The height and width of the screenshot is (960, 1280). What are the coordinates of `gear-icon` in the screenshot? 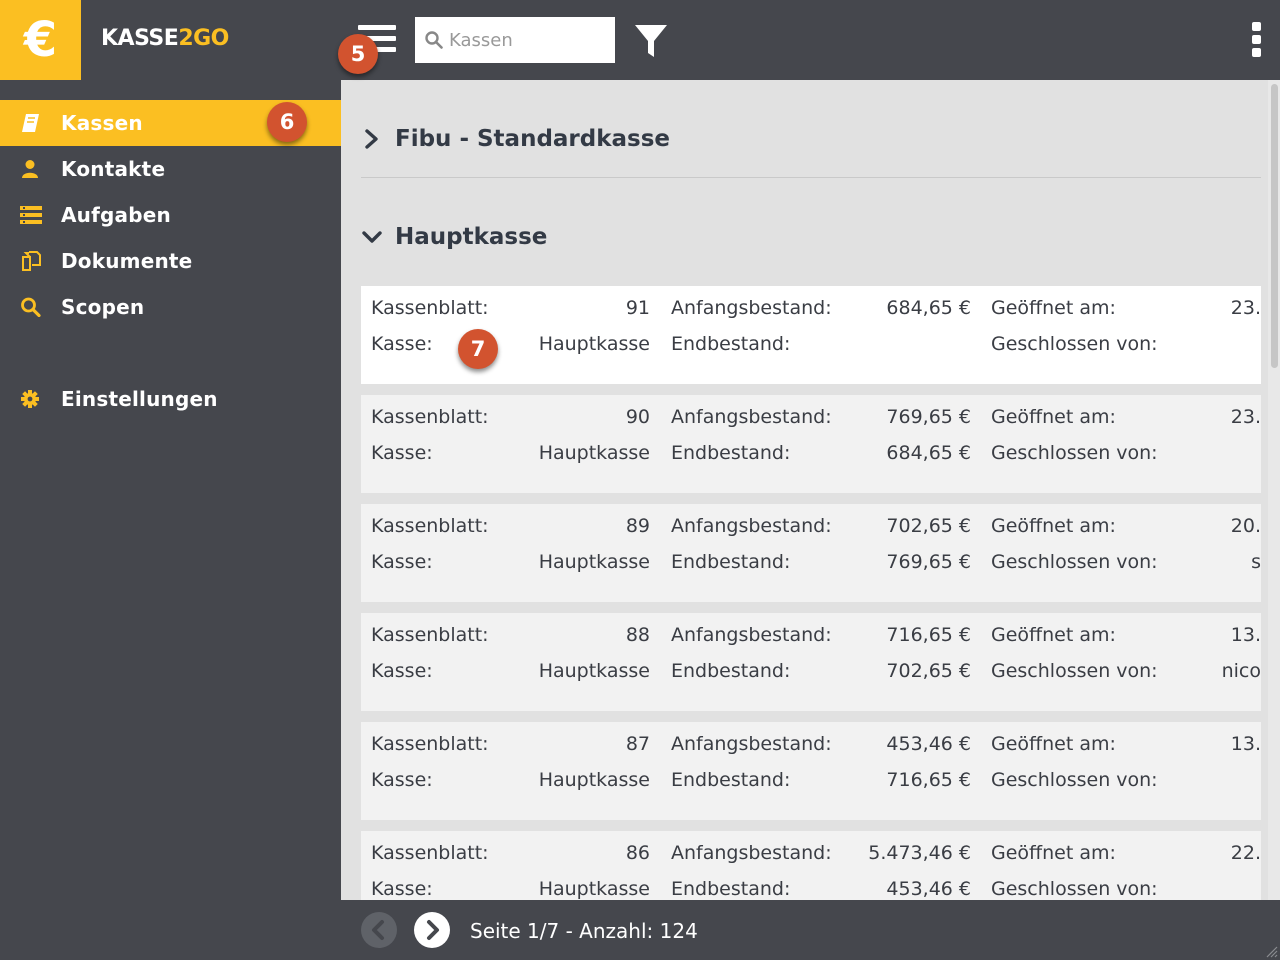 It's located at (30, 399).